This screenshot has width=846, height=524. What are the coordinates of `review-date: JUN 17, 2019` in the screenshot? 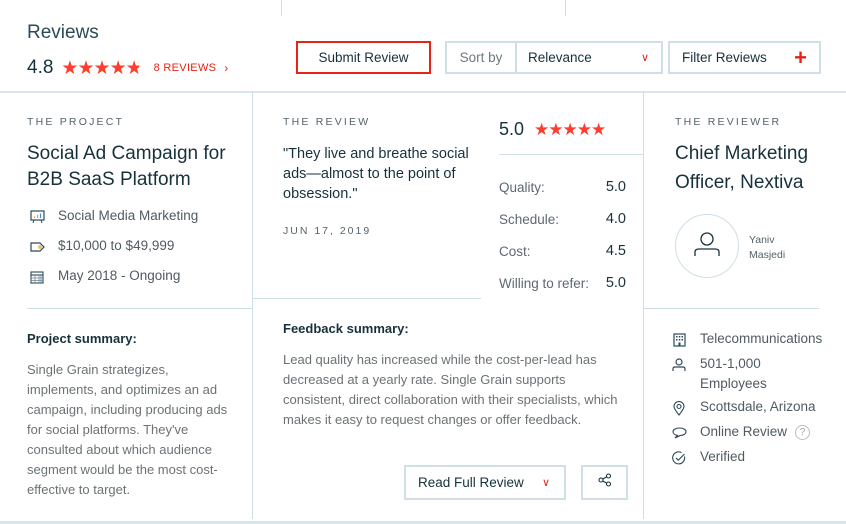 It's located at (327, 231).